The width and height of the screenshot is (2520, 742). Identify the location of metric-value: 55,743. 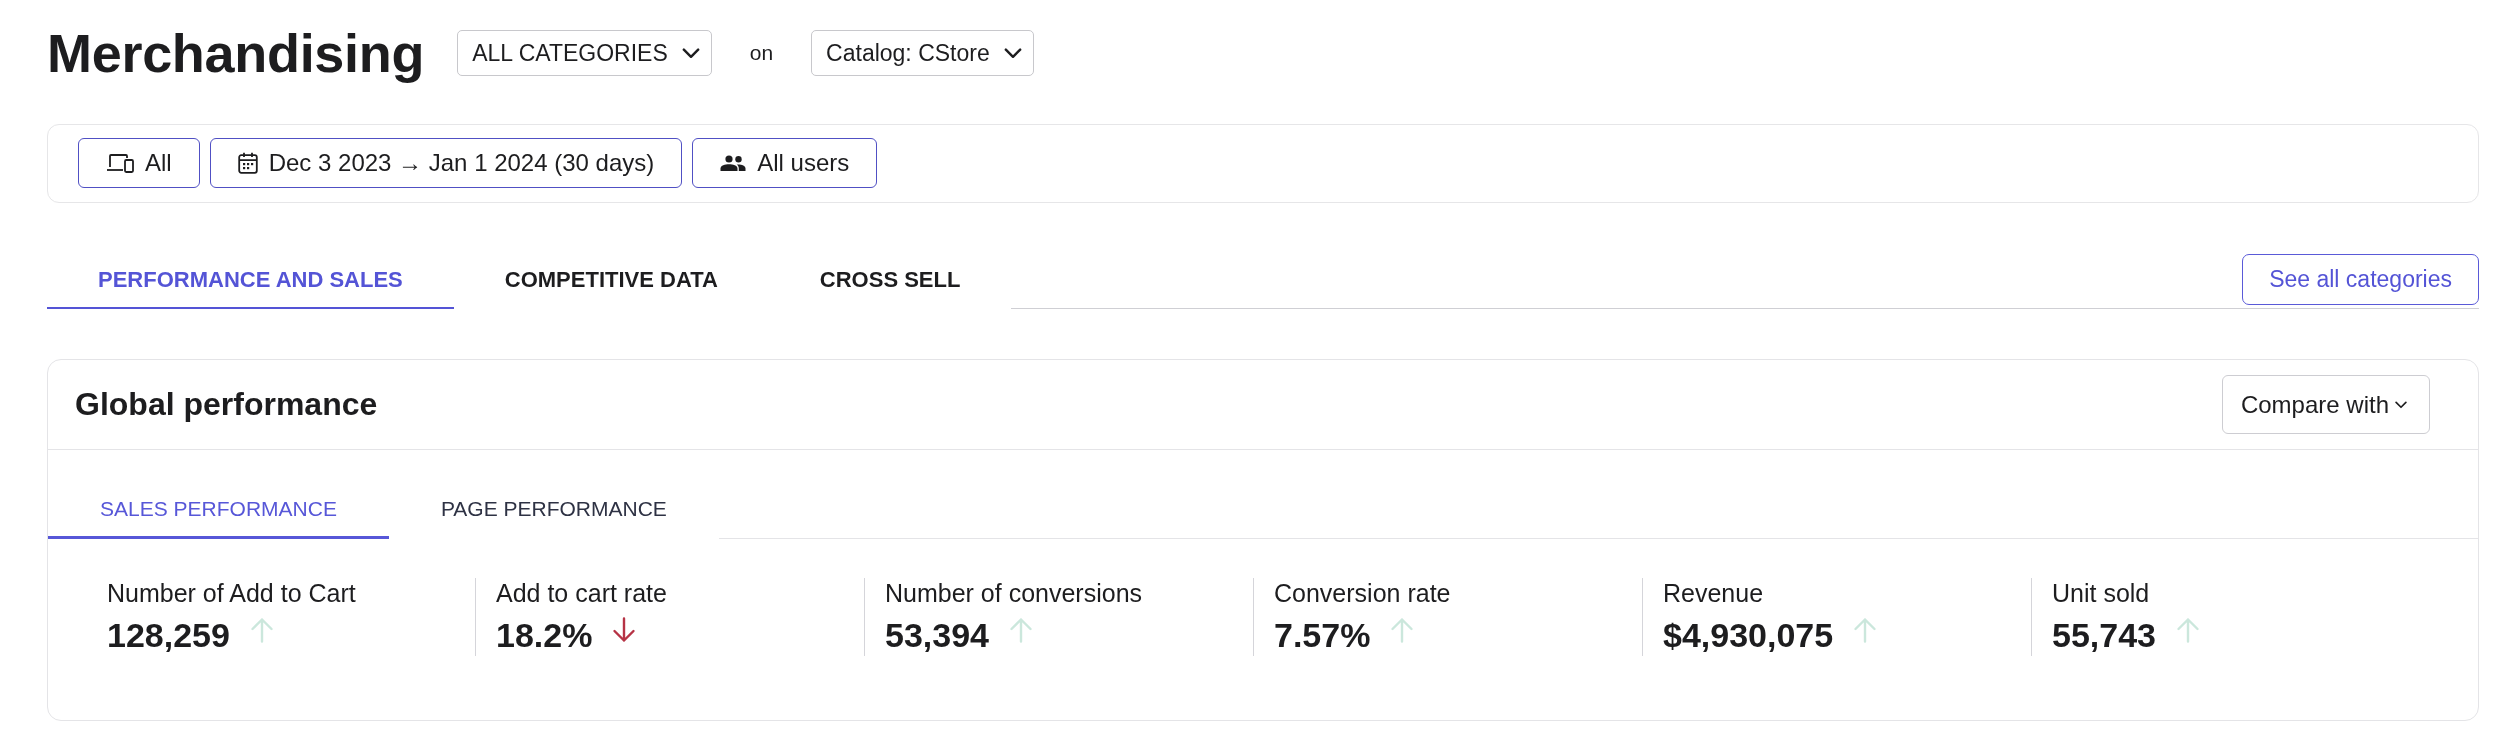
(2104, 635).